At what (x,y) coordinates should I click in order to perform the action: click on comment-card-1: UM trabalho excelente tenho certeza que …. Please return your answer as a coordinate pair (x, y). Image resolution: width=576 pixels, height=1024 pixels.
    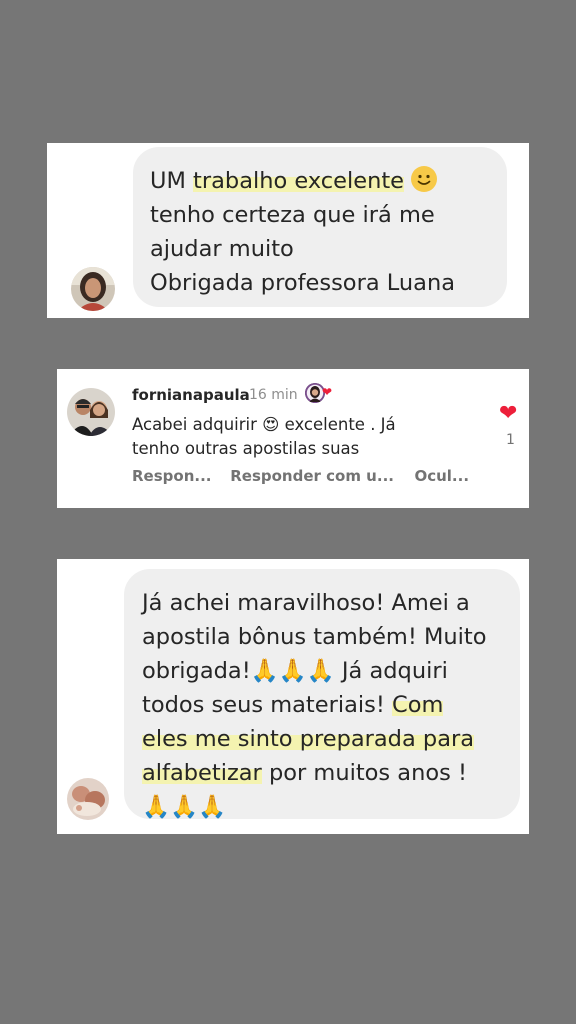
    Looking at the image, I should click on (288, 230).